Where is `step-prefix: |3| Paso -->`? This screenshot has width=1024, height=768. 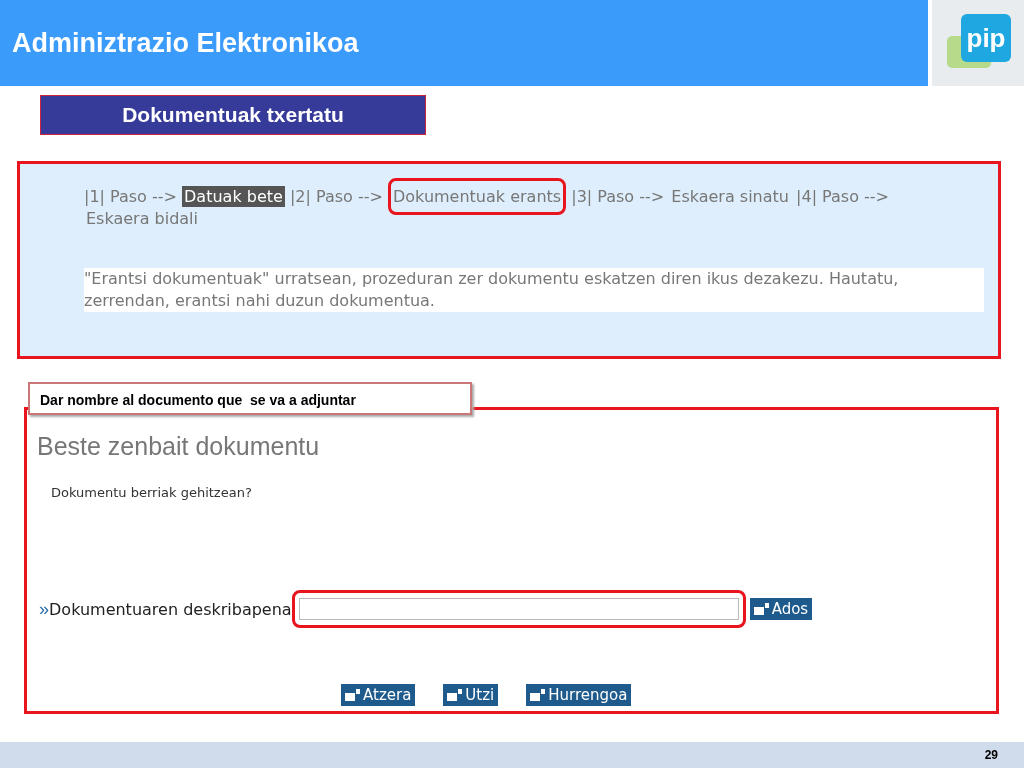 step-prefix: |3| Paso --> is located at coordinates (618, 196).